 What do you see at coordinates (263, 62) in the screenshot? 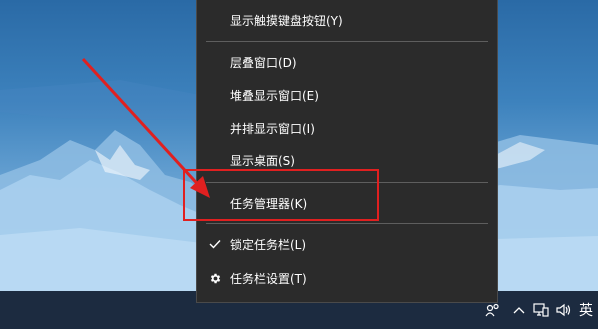
I see `menu-item-label: 层叠窗口(D)` at bounding box center [263, 62].